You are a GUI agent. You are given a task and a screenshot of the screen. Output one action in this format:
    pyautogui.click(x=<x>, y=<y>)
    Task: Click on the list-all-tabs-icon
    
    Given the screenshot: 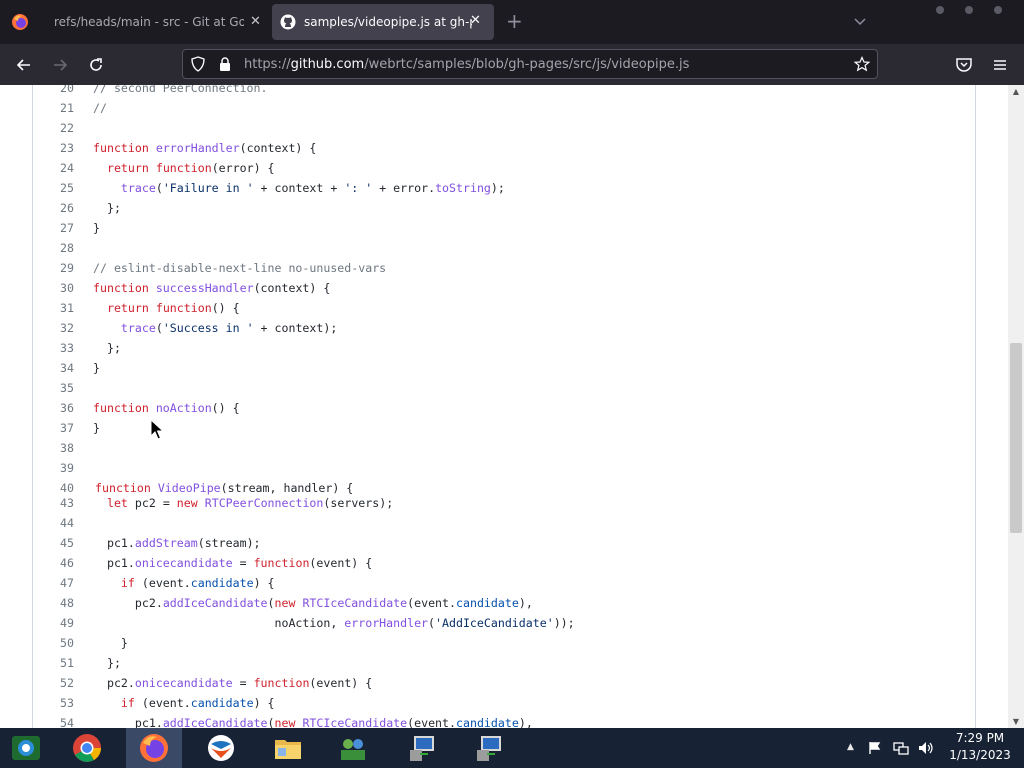 What is the action you would take?
    pyautogui.click(x=860, y=21)
    